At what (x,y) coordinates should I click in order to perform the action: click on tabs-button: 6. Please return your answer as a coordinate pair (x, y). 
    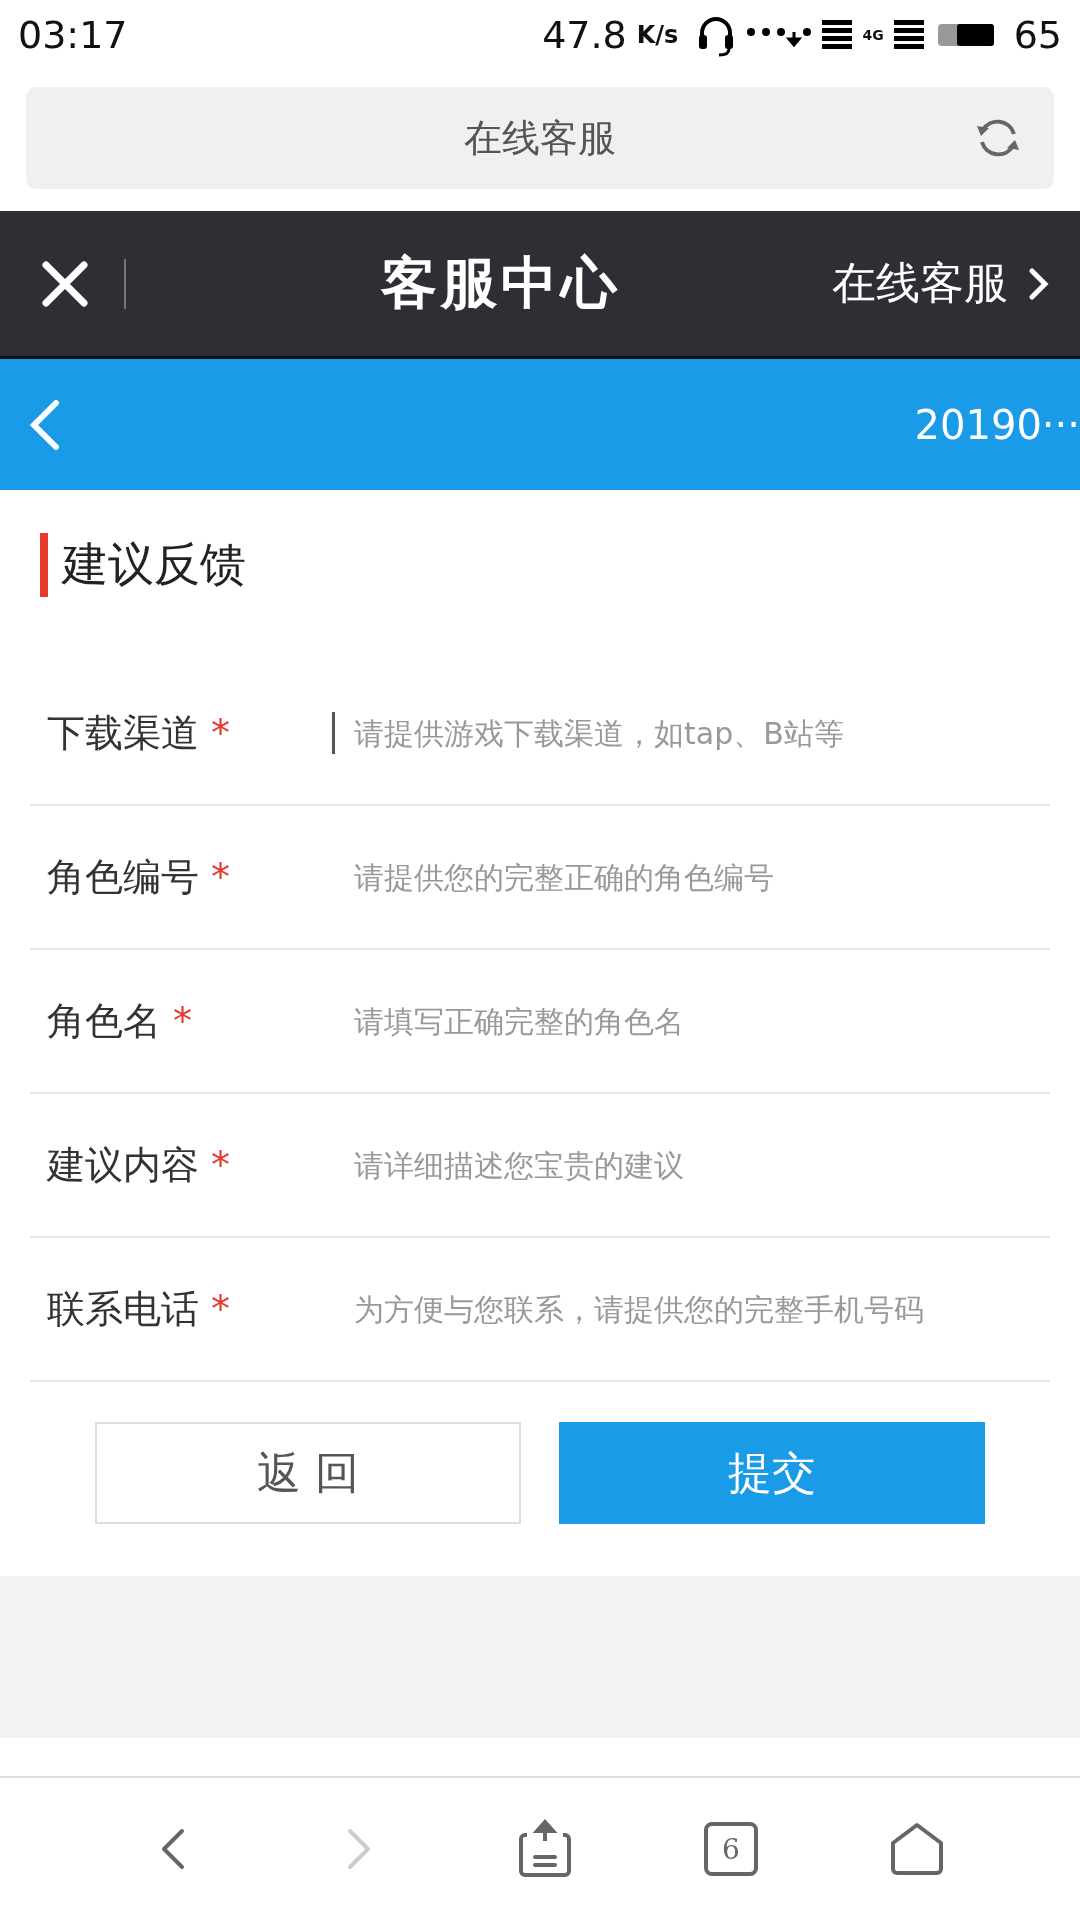
    Looking at the image, I should click on (731, 1849).